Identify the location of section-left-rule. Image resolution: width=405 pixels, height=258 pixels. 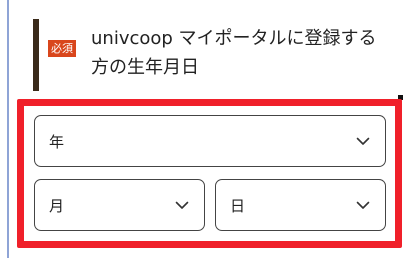
(8, 129).